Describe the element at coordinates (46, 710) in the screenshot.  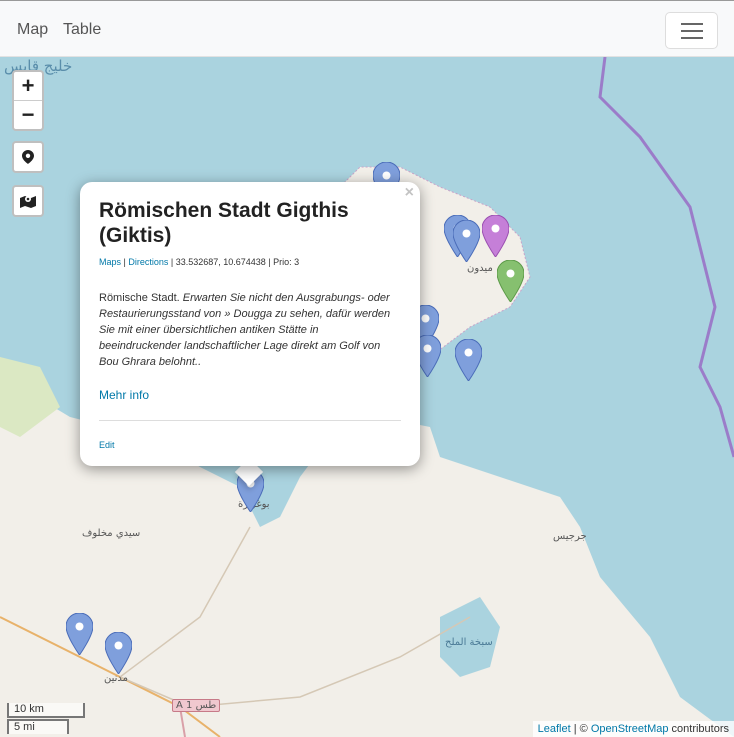
I see `scale-km: 10 km` at that location.